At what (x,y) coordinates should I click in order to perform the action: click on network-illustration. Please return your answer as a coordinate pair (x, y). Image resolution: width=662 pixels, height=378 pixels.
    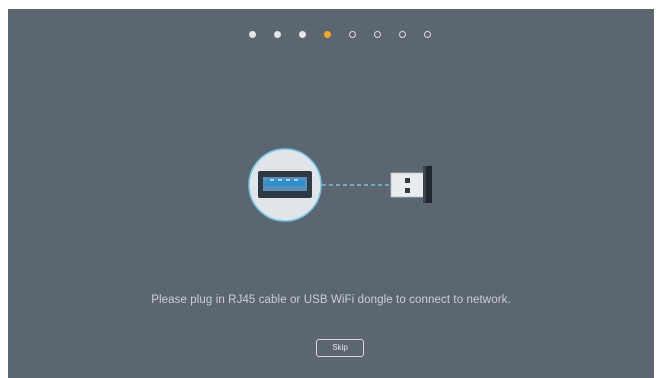
    Looking at the image, I should click on (340, 185).